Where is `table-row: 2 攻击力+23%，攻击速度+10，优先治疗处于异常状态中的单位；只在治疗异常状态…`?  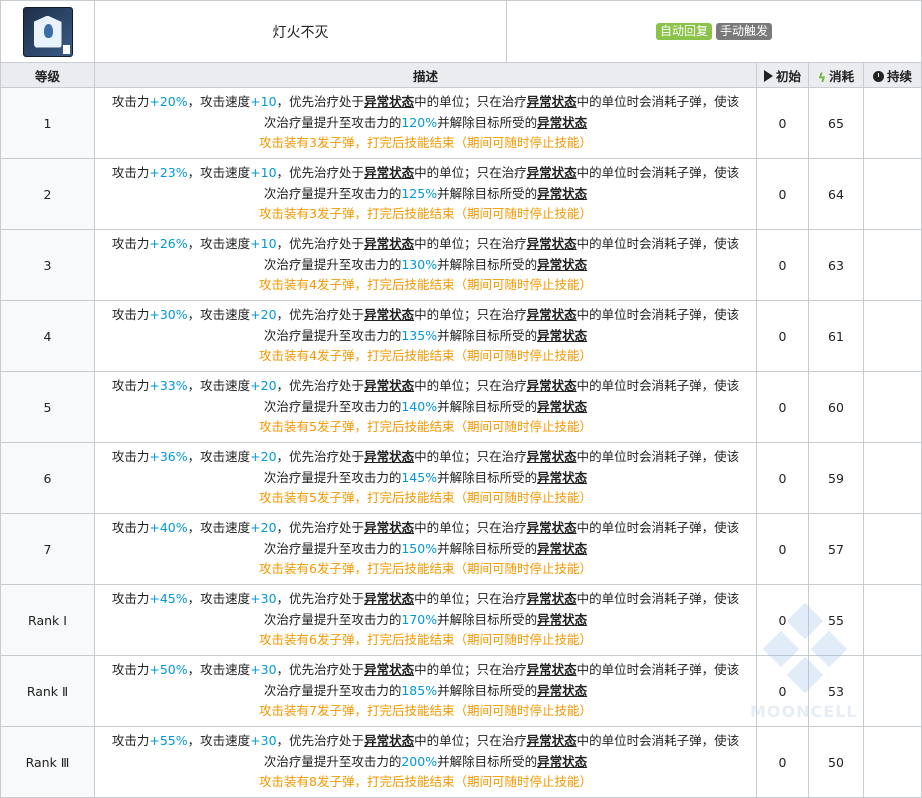 table-row: 2 攻击力+23%，攻击速度+10，优先治疗处于异常状态中的单位；只在治疗异常状态… is located at coordinates (461, 194).